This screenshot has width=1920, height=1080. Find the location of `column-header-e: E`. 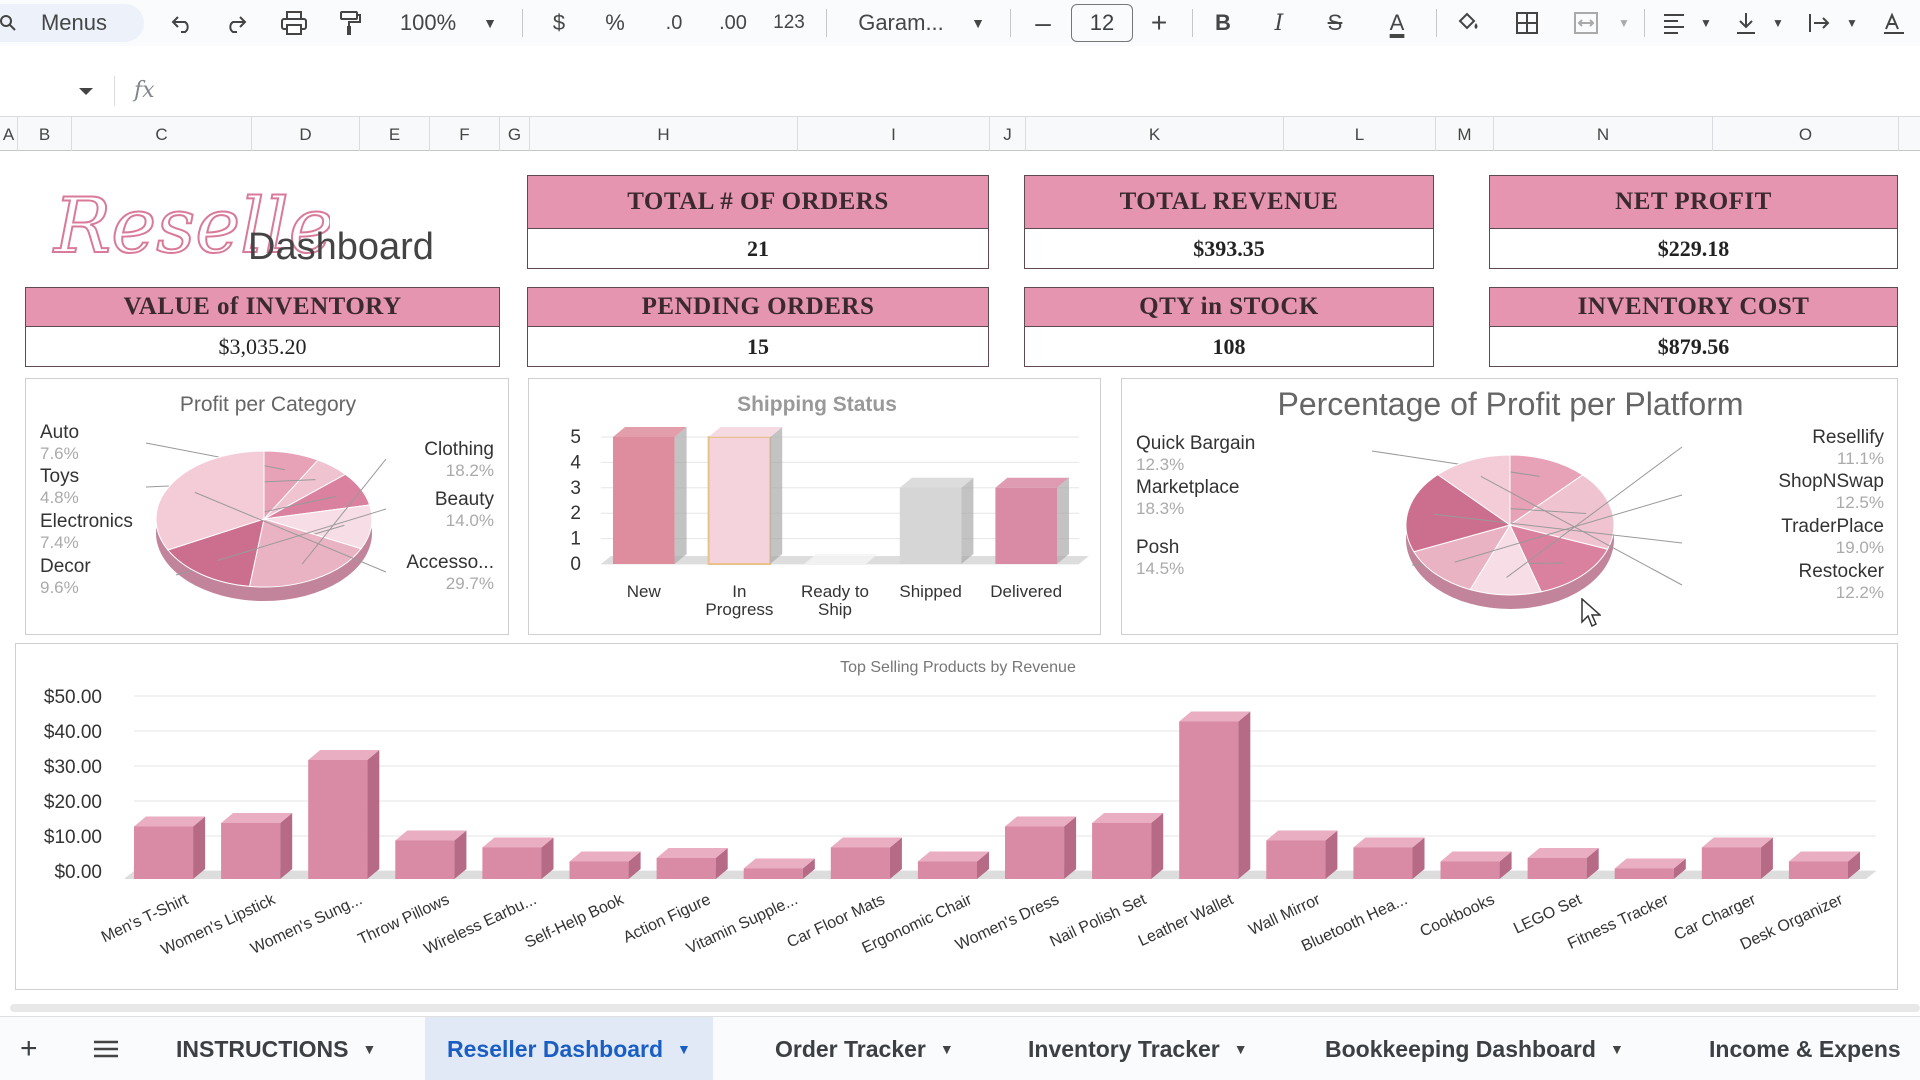

column-header-e: E is located at coordinates (395, 134).